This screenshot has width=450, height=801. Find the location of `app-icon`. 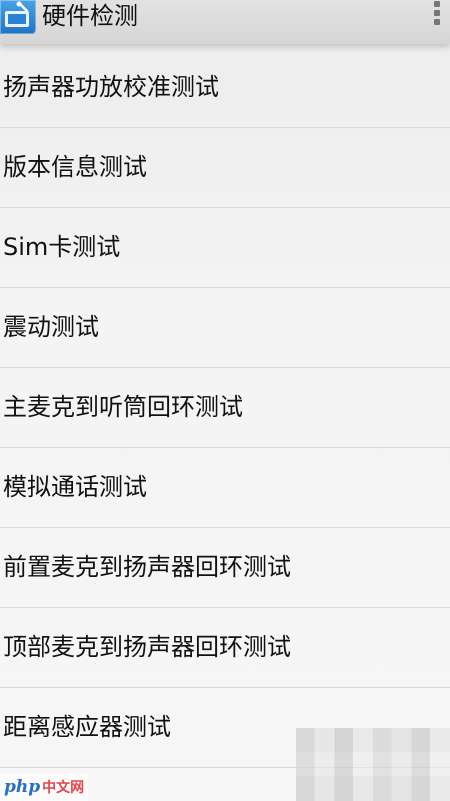

app-icon is located at coordinates (18, 17).